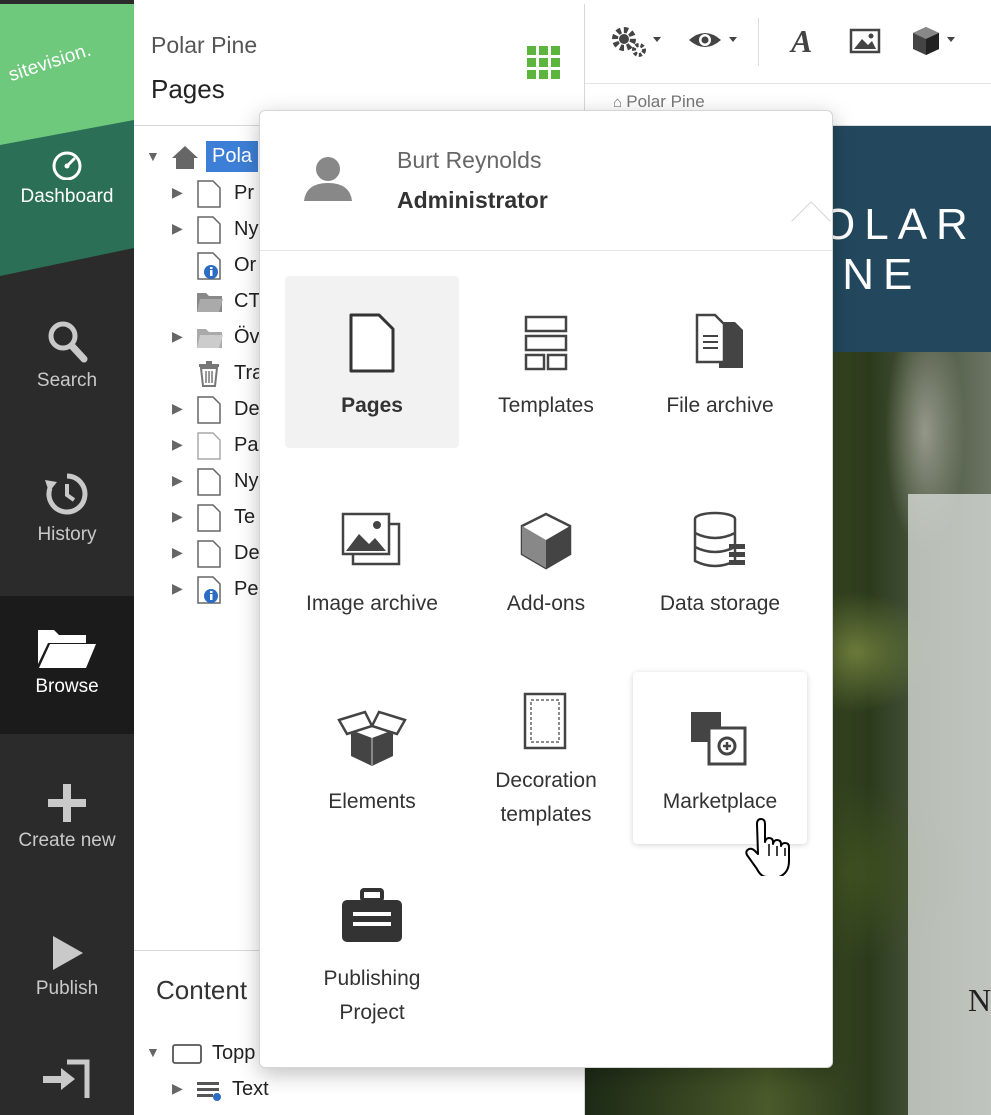  I want to click on history-icon, so click(66, 494).